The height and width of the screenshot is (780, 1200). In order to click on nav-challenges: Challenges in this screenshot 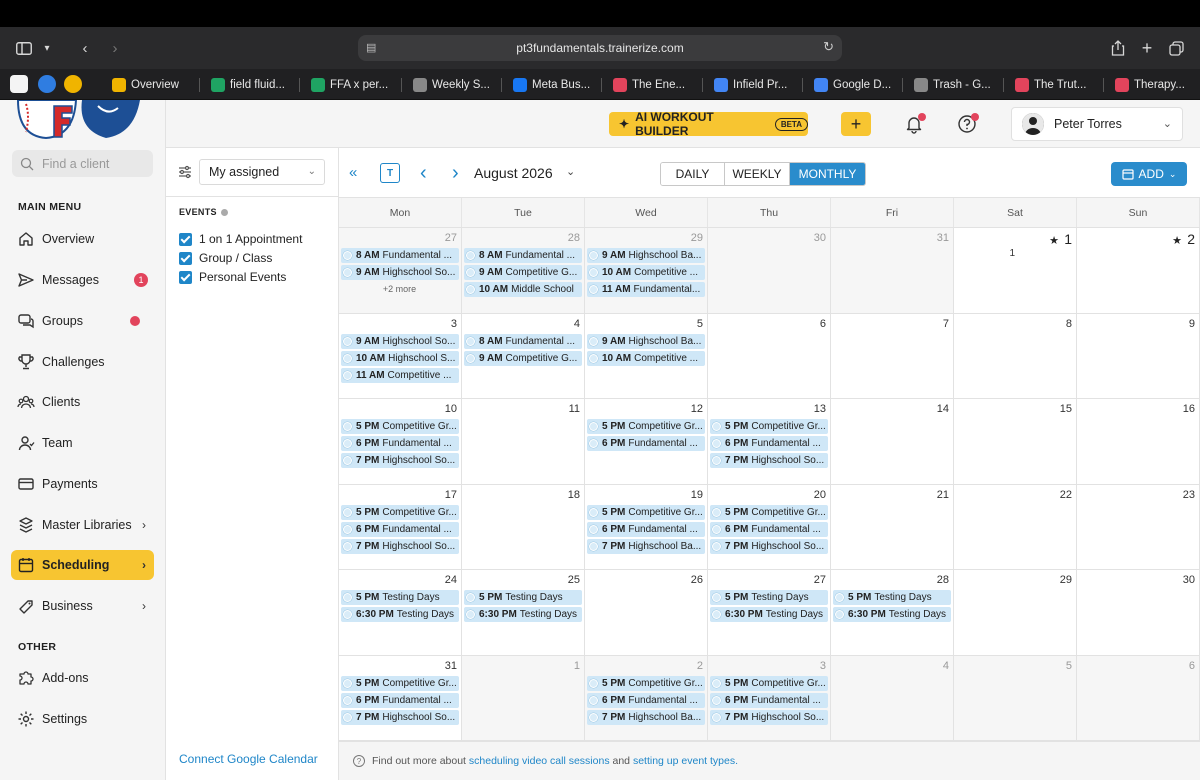, I will do `click(82, 362)`.